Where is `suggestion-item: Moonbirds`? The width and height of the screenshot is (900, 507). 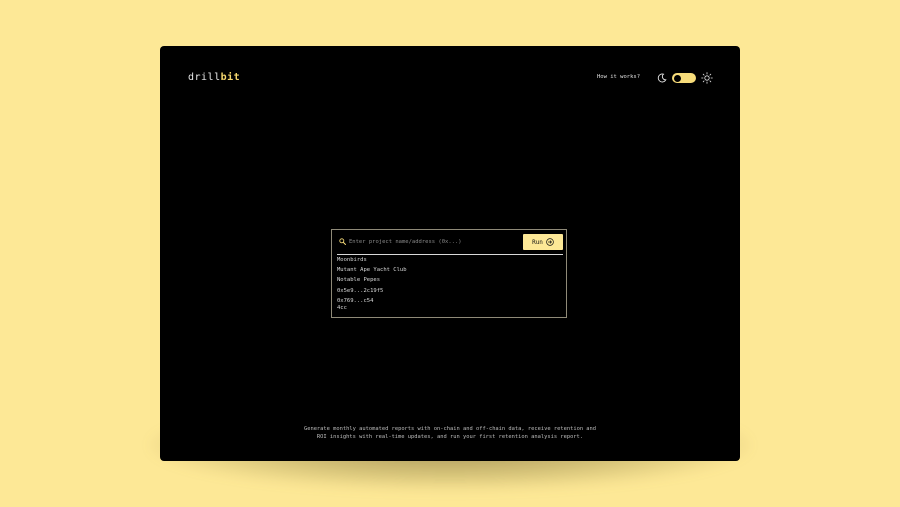
suggestion-item: Moonbirds is located at coordinates (437, 261).